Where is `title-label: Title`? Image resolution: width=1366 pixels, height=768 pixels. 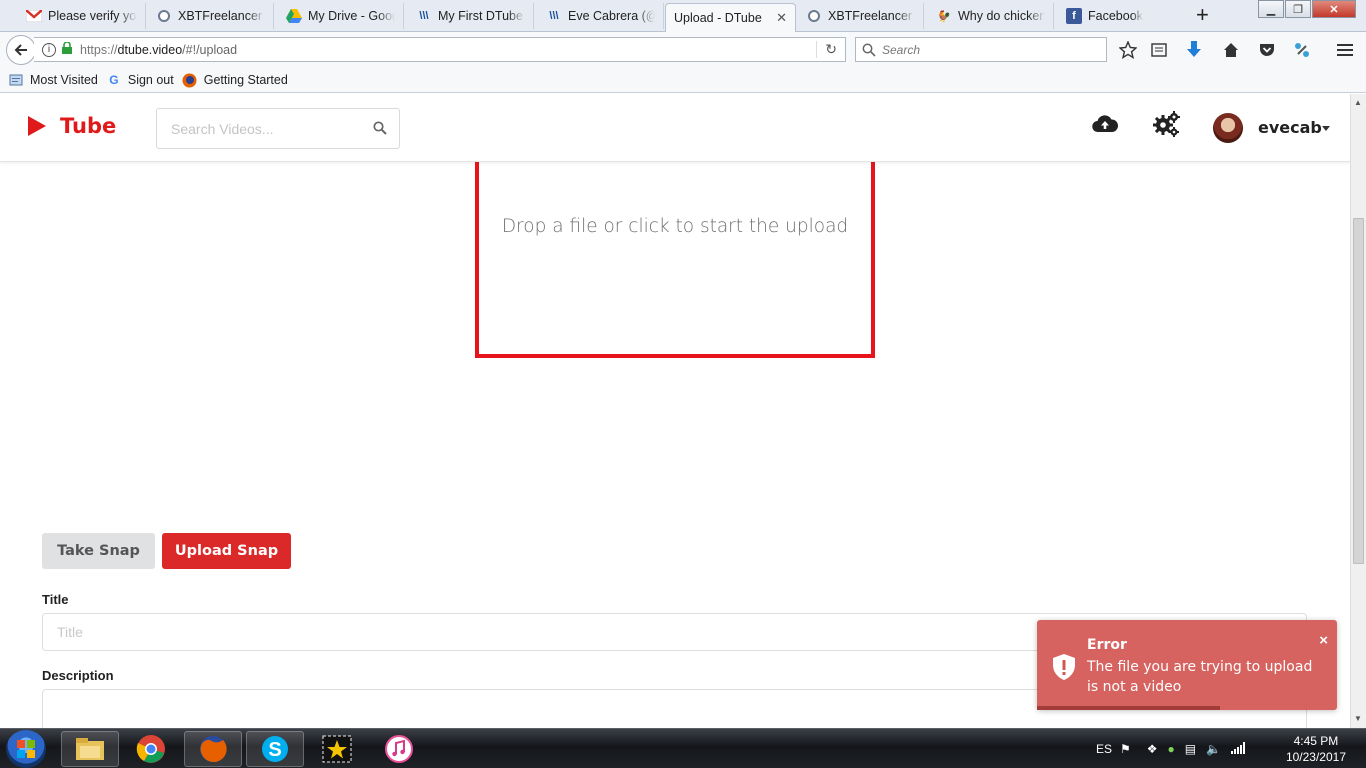
title-label: Title is located at coordinates (55, 599).